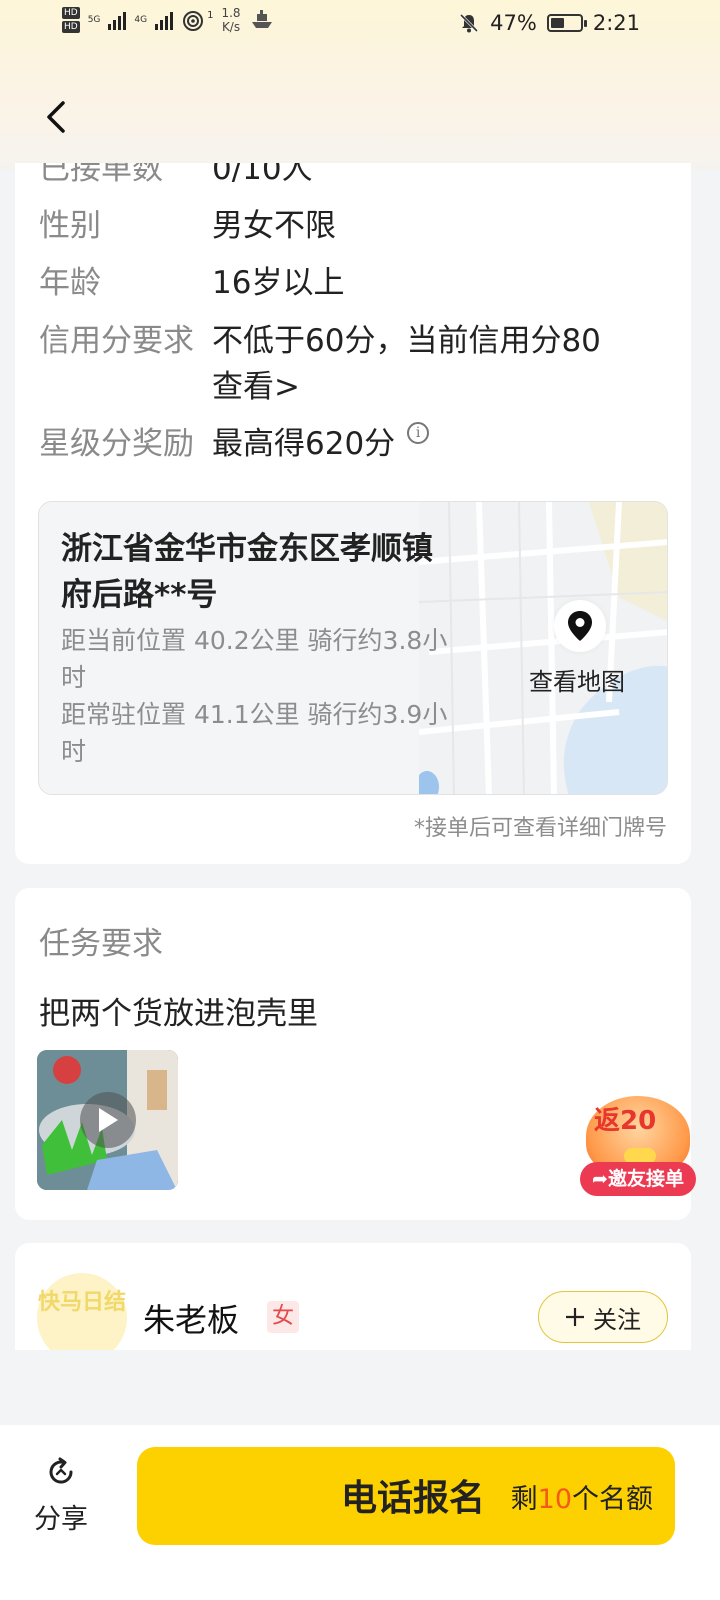 The width and height of the screenshot is (720, 1600). Describe the element at coordinates (116, 341) in the screenshot. I see `credit-label: 信用分要求` at that location.